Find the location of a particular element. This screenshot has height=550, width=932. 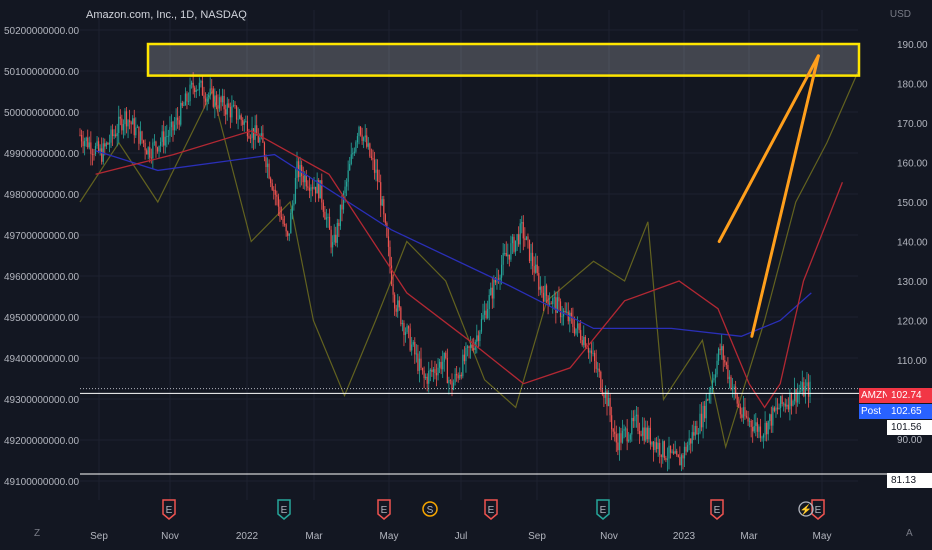

event-markers: E E E S E E E E⚡ is located at coordinates (493, 509).